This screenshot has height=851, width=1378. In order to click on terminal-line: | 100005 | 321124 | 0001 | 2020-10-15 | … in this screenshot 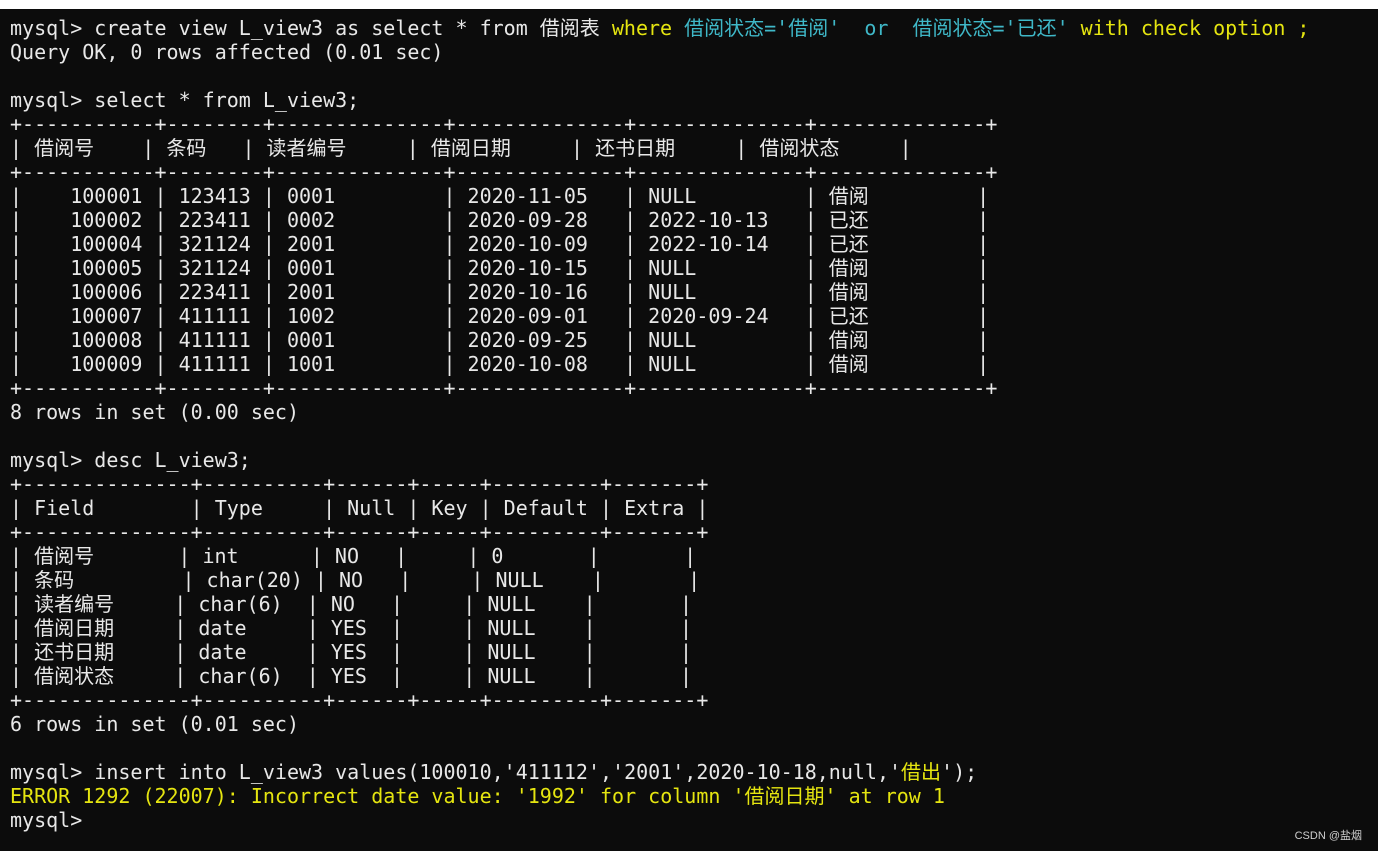, I will do `click(659, 268)`.